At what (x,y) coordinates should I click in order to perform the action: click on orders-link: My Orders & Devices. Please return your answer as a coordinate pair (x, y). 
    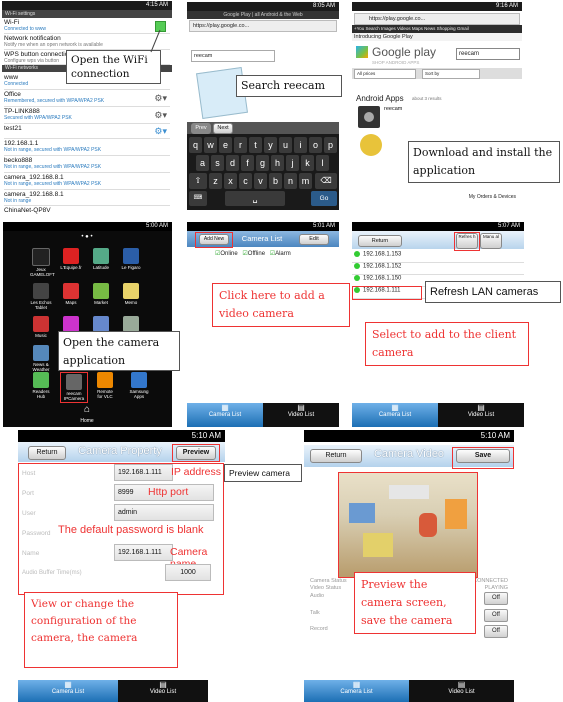
    Looking at the image, I should click on (492, 197).